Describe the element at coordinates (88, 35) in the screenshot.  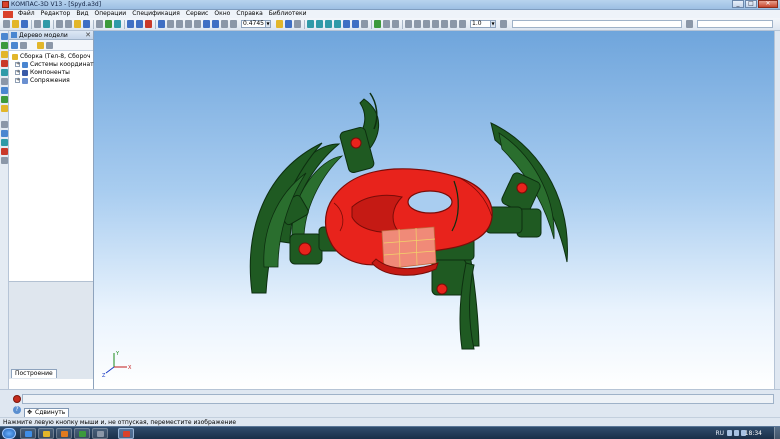
I see `close-icon: ✕` at that location.